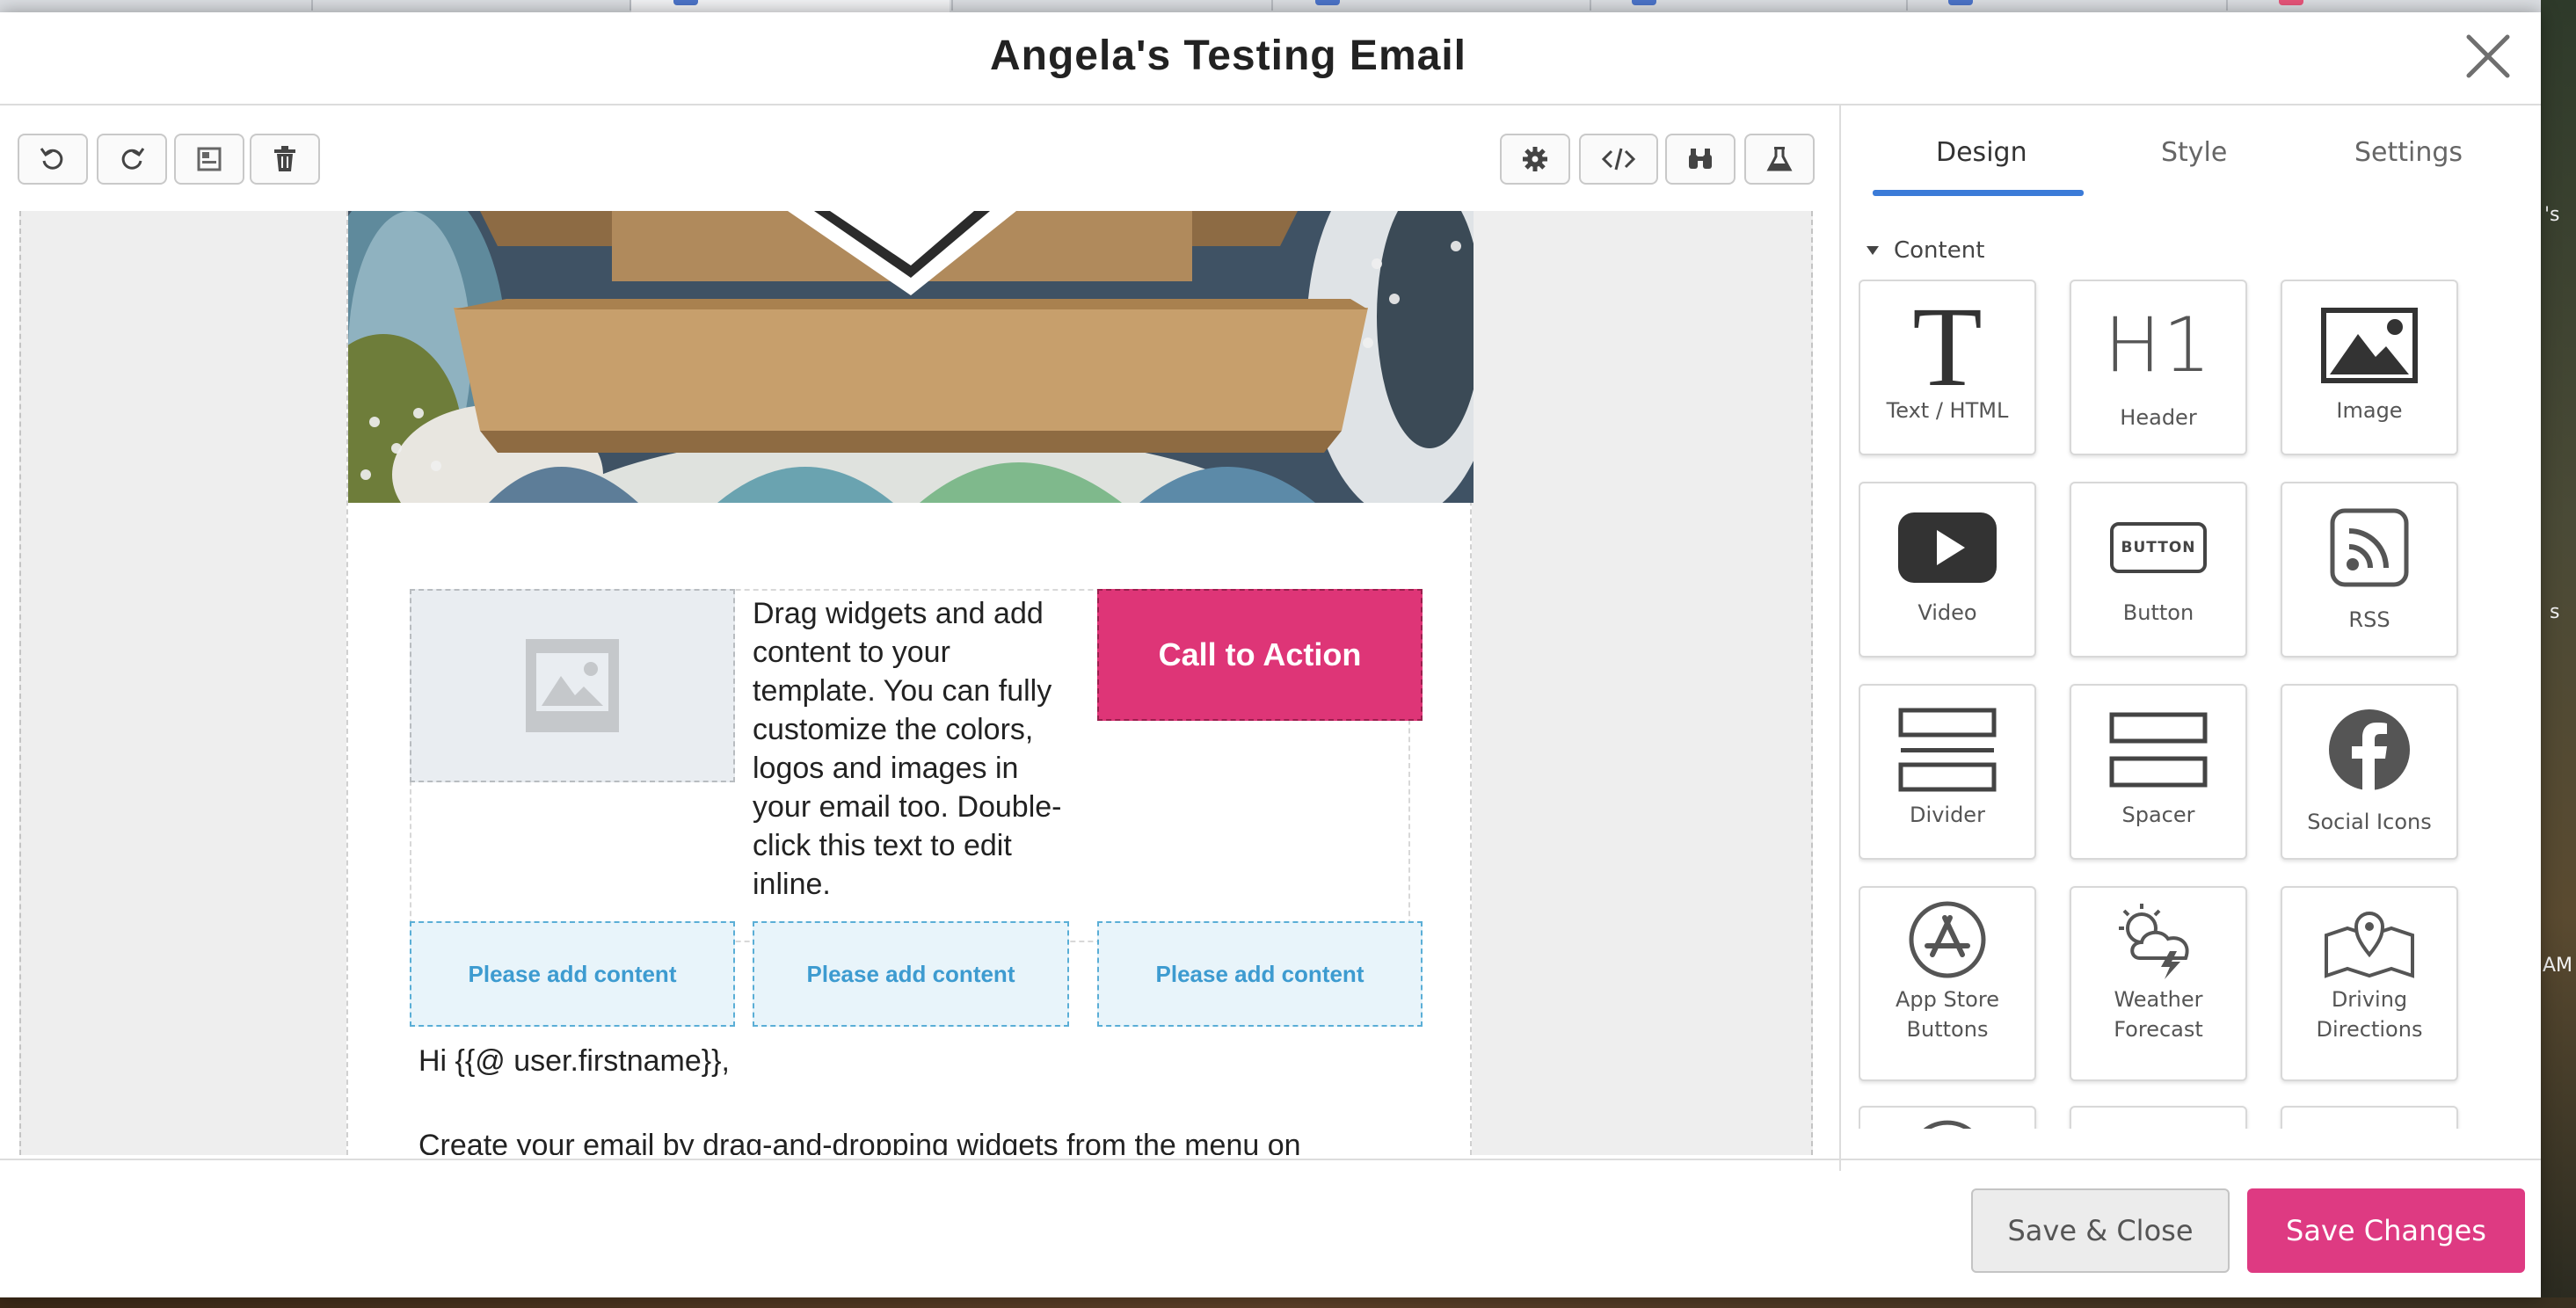 Image resolution: width=2576 pixels, height=1308 pixels. Describe the element at coordinates (1939, 250) in the screenshot. I see `content-section-title: Content` at that location.